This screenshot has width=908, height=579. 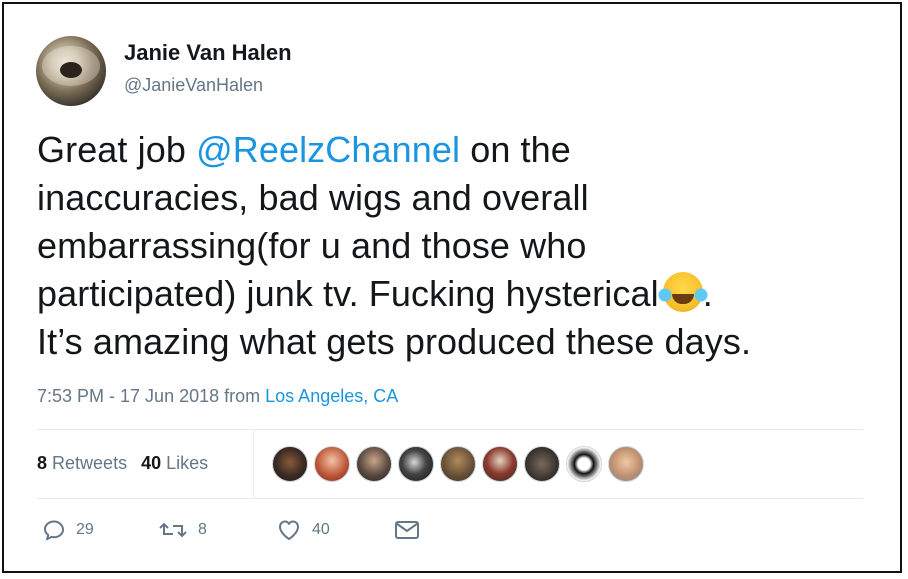 I want to click on like-button: 40, so click(x=303, y=530).